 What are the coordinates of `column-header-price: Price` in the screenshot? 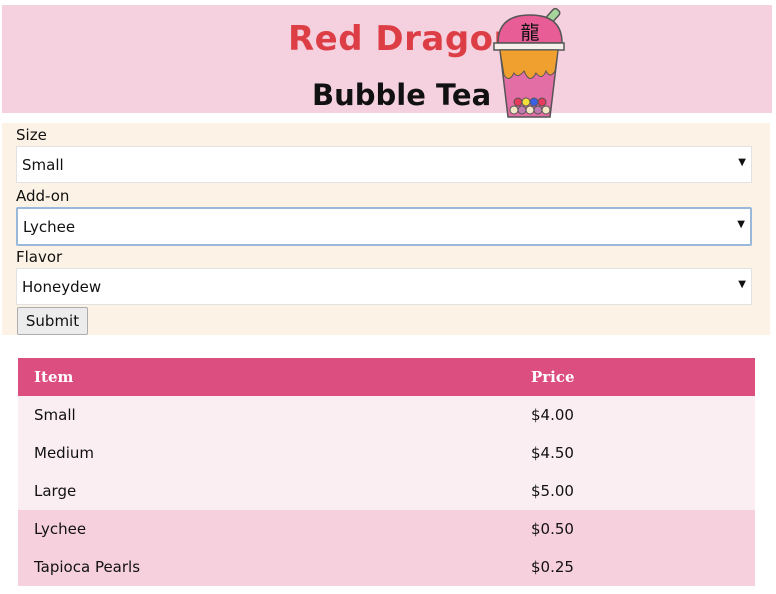 It's located at (635, 377).